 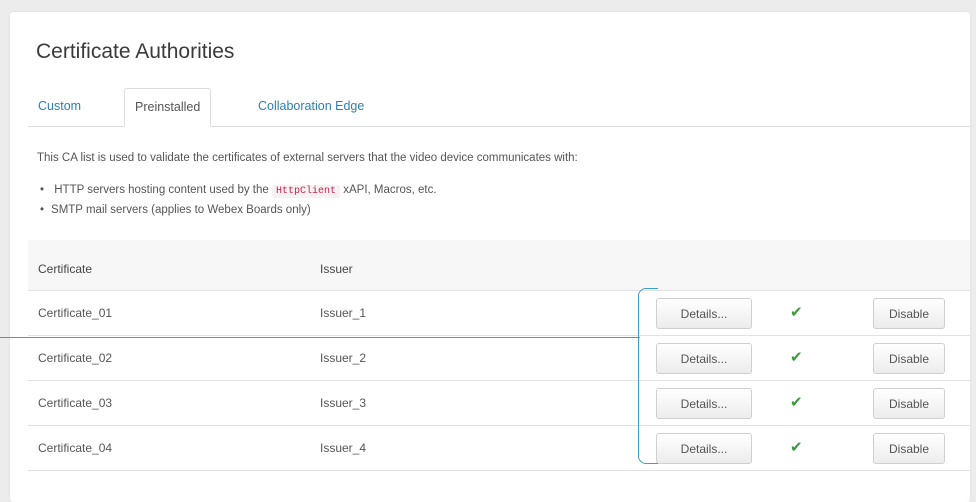 I want to click on certificate-name: Certificate_01, so click(x=75, y=313).